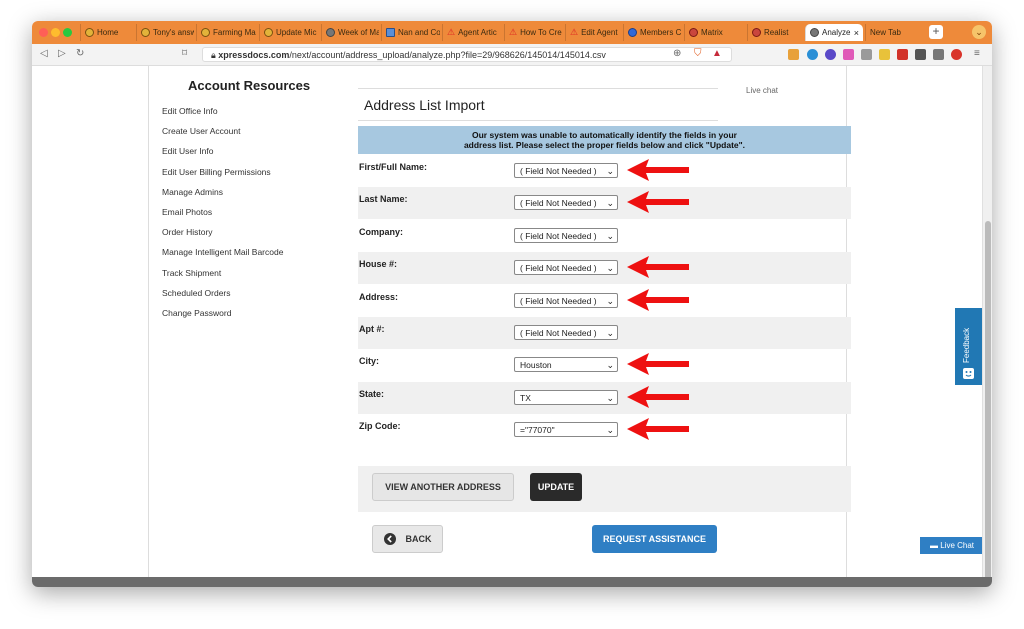 This screenshot has width=1024, height=629. Describe the element at coordinates (538, 104) in the screenshot. I see `page-title: Address List Import` at that location.